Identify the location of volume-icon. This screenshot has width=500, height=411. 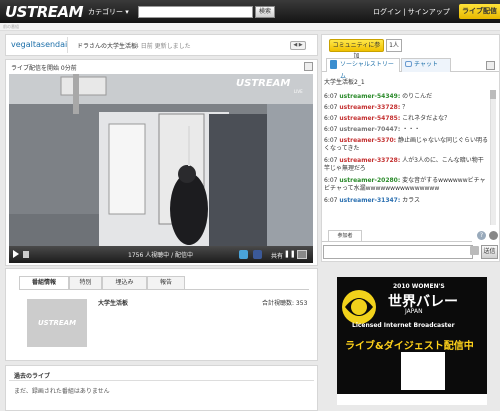
(26, 254).